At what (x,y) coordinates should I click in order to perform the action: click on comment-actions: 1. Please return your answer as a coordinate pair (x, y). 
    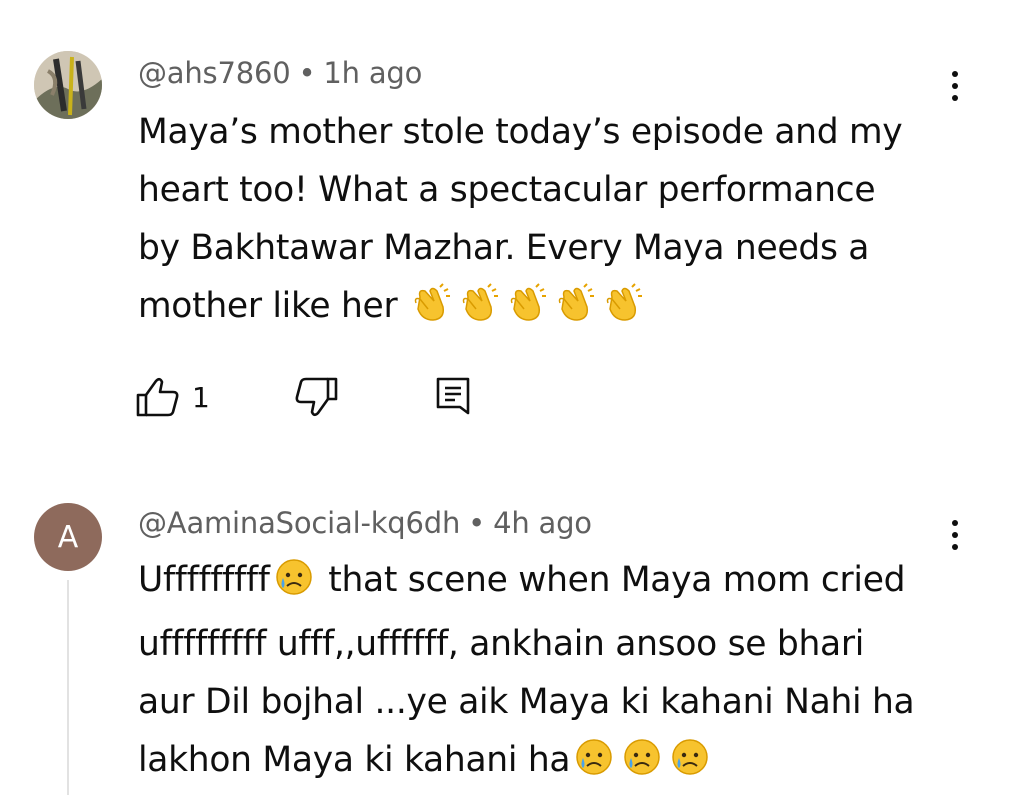
    Looking at the image, I should click on (304, 397).